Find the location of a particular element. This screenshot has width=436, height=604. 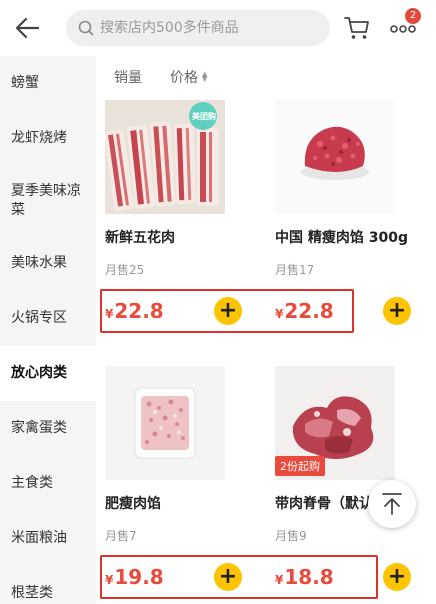

sidebar-item-staples: 主食类 is located at coordinates (48, 483).